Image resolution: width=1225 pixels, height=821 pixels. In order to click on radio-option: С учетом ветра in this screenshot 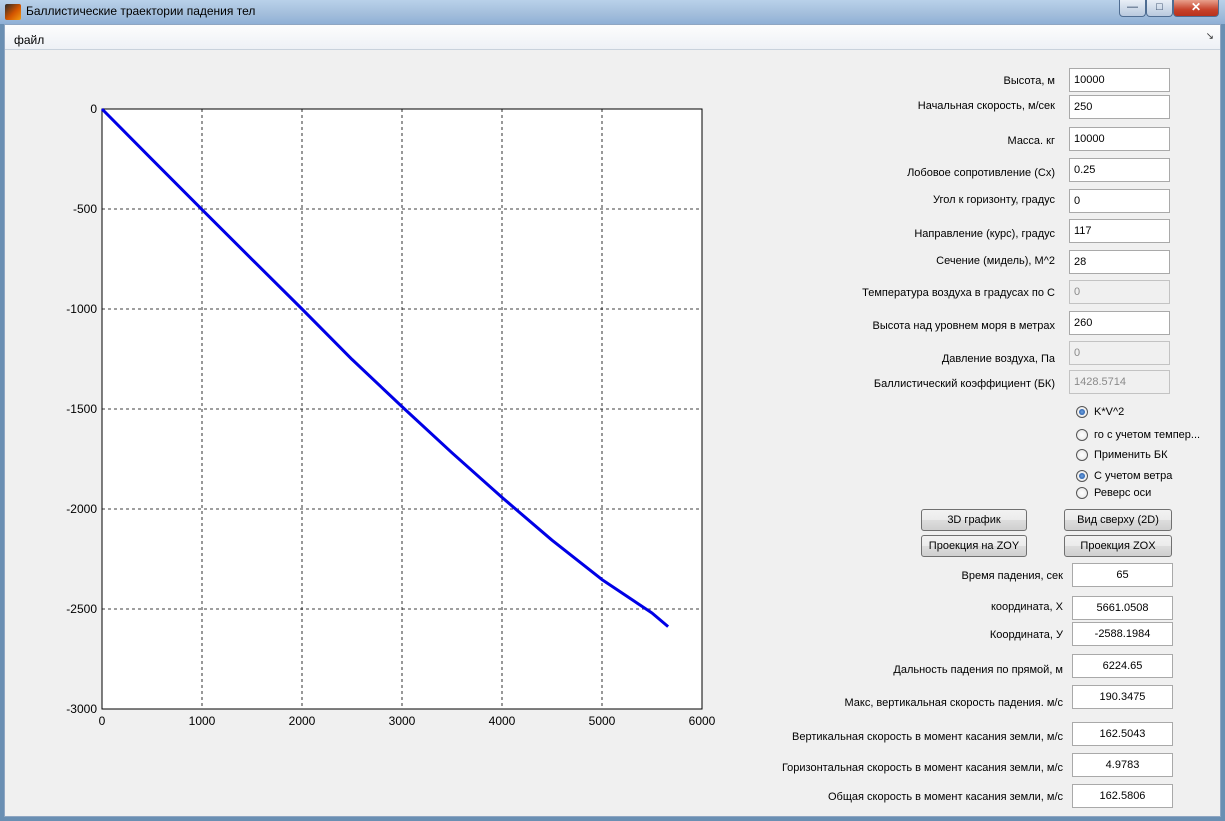, I will do `click(1124, 476)`.